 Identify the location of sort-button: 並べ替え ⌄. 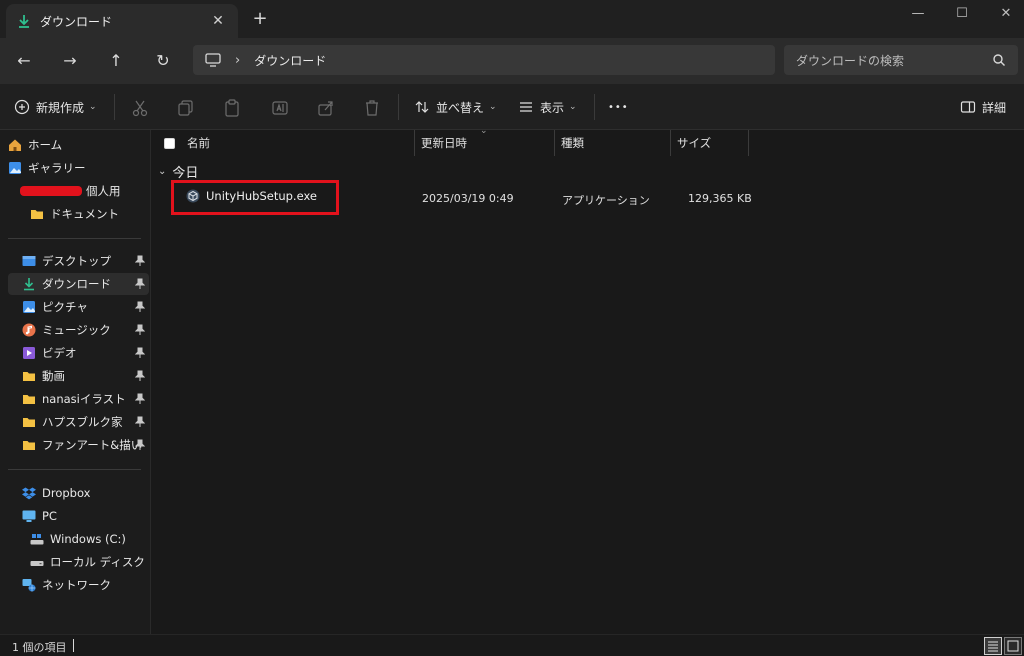
(455, 107).